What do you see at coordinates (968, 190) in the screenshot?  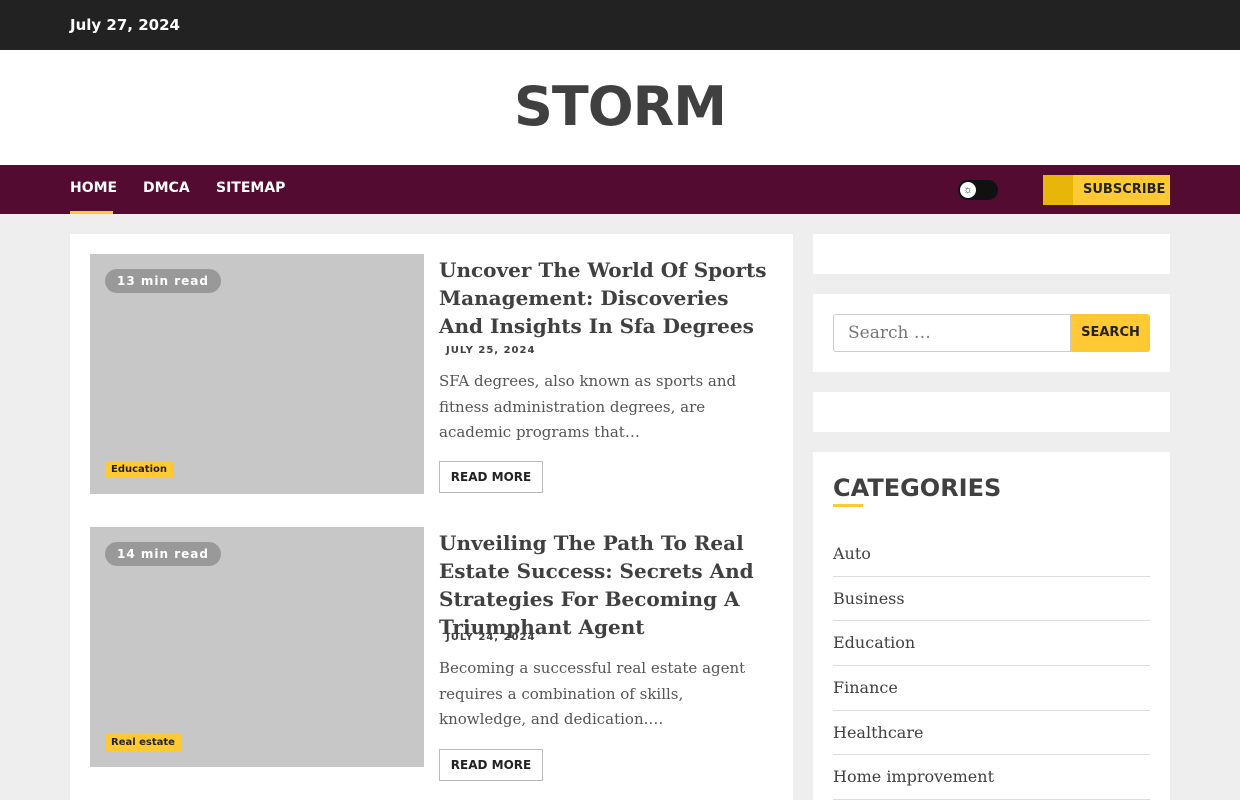 I see `sun-icon: ☼` at bounding box center [968, 190].